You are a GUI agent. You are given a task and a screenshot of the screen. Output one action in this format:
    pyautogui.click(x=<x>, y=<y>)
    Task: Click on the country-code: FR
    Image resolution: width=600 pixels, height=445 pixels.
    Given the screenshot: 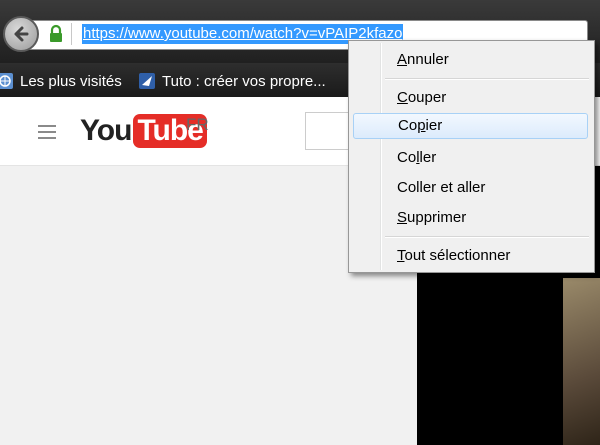 What is the action you would take?
    pyautogui.click(x=197, y=124)
    